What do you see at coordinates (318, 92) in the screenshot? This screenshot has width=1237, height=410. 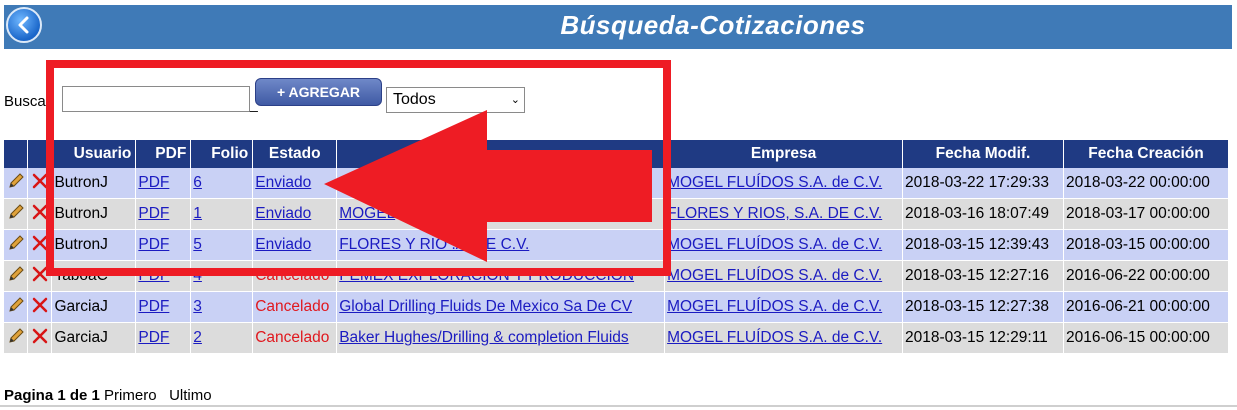 I see `add-button: + AGREGAR` at bounding box center [318, 92].